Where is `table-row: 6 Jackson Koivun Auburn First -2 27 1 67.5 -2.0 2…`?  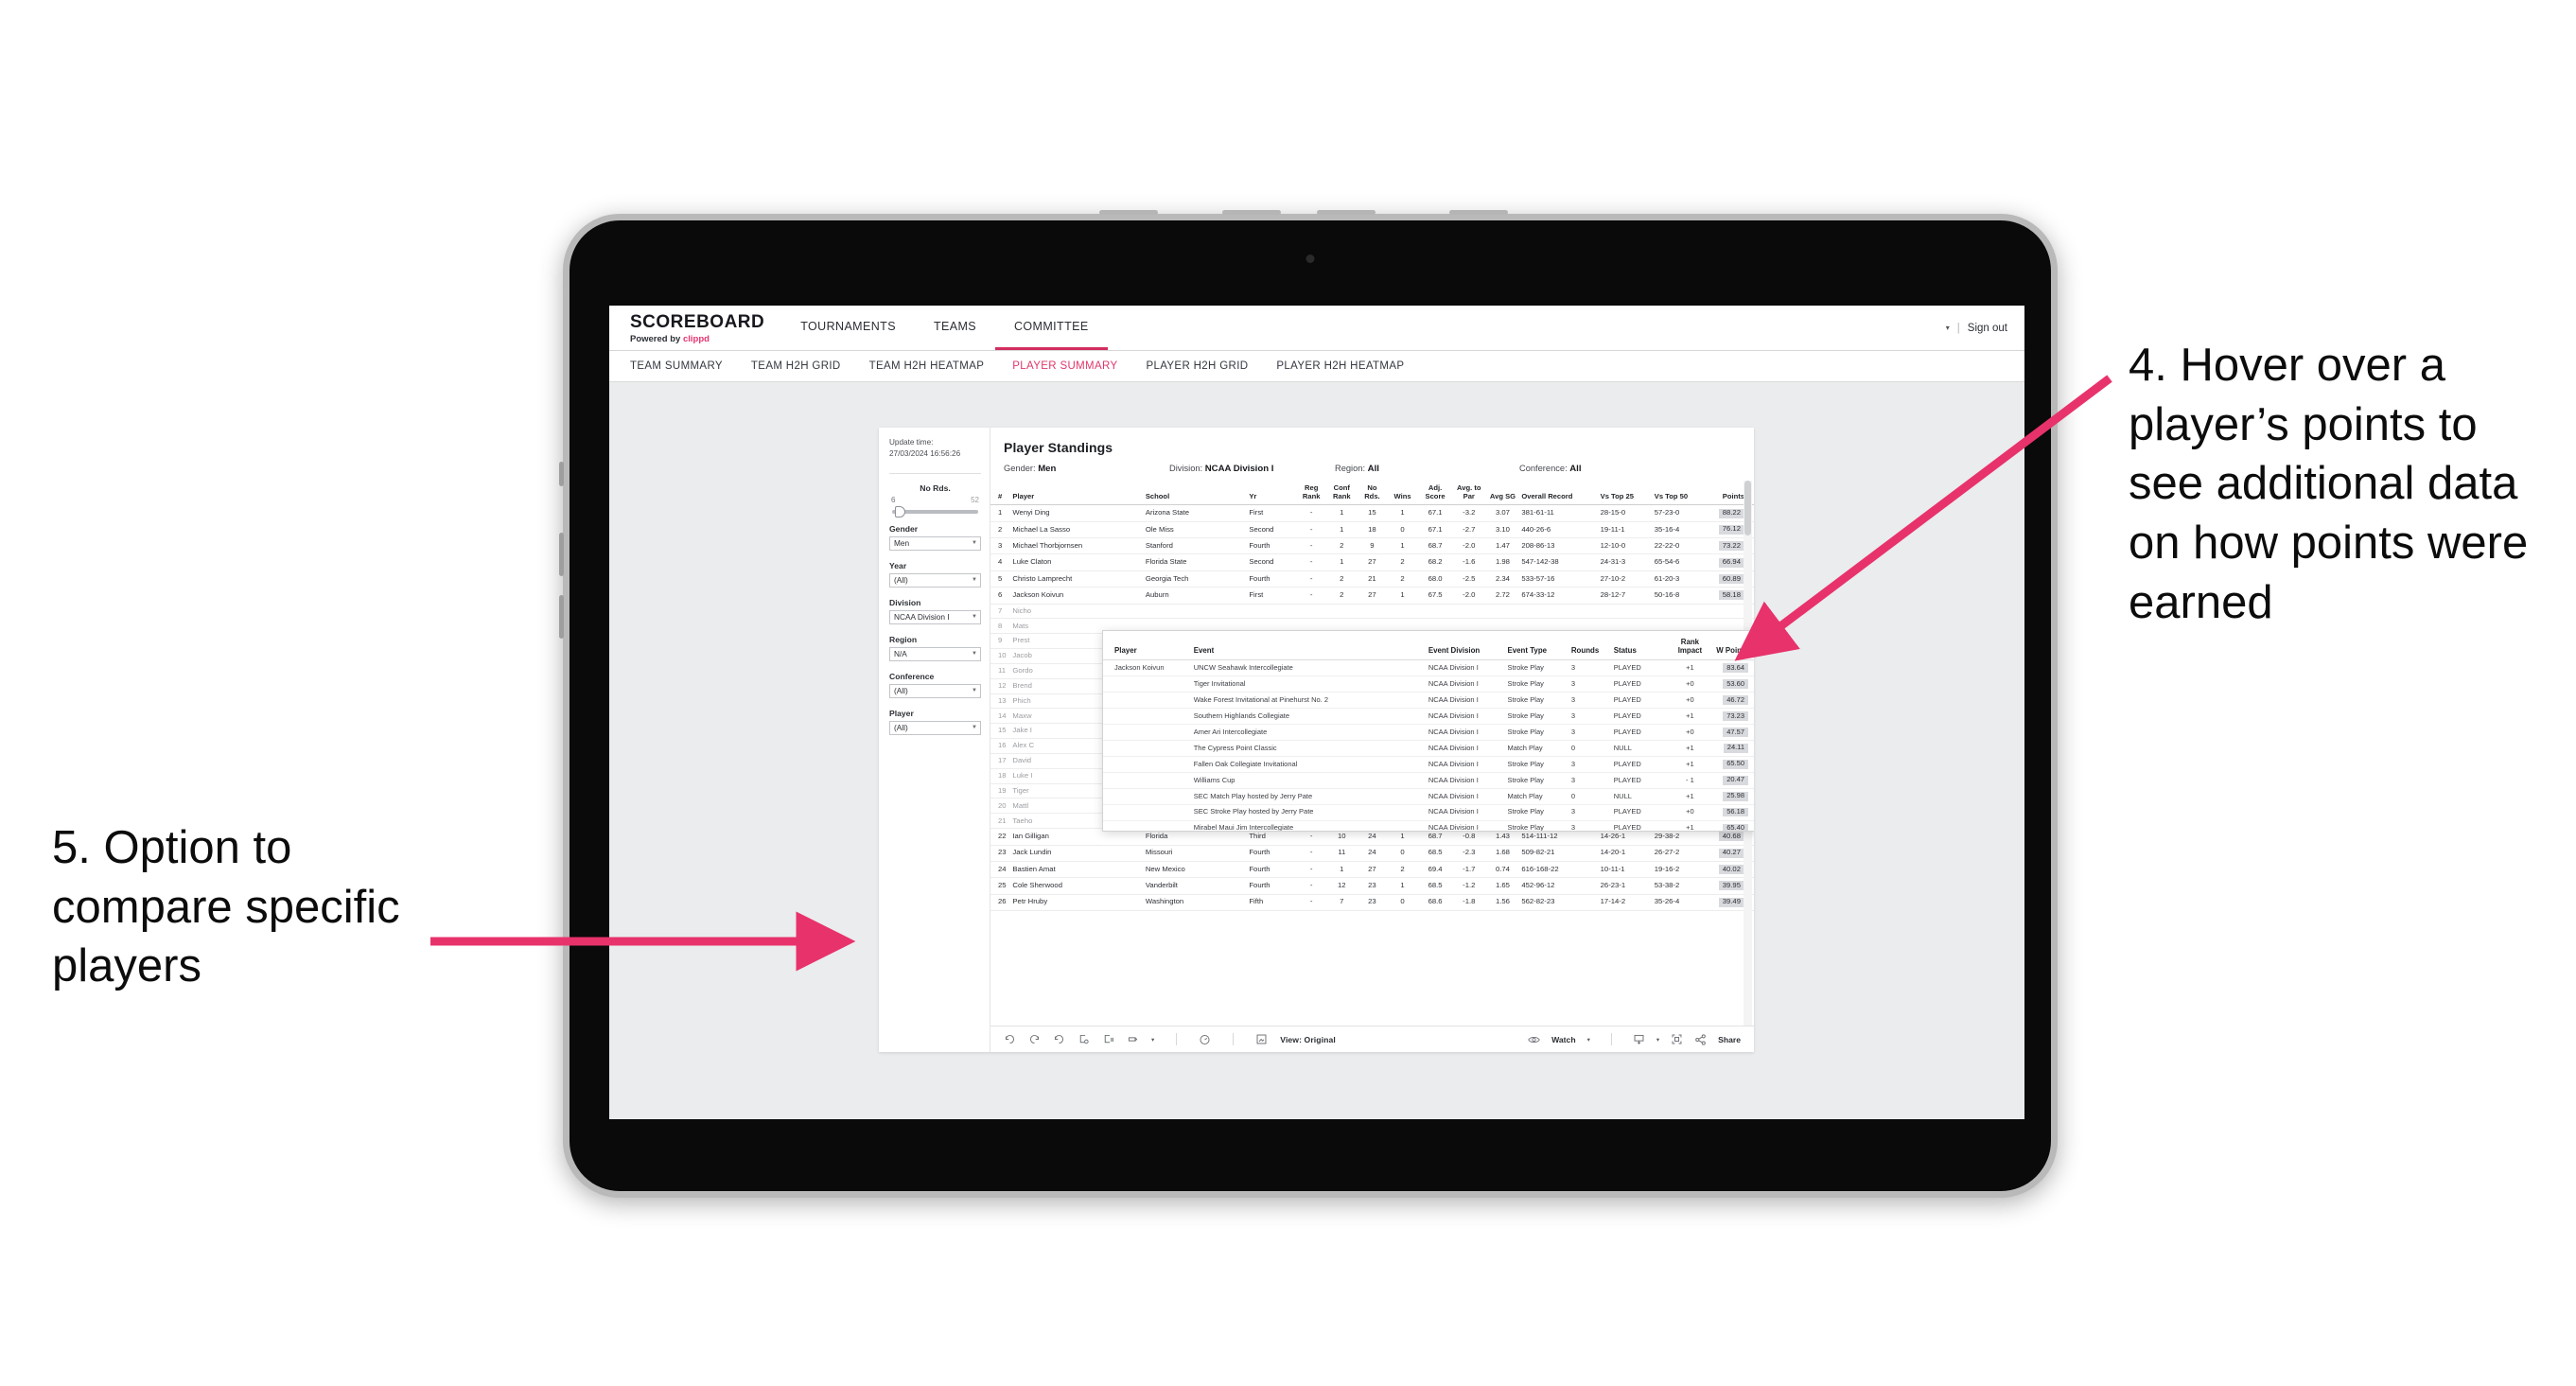 table-row: 6 Jackson Koivun Auburn First -2 27 1 67.5 -2.0 2… is located at coordinates (1372, 596).